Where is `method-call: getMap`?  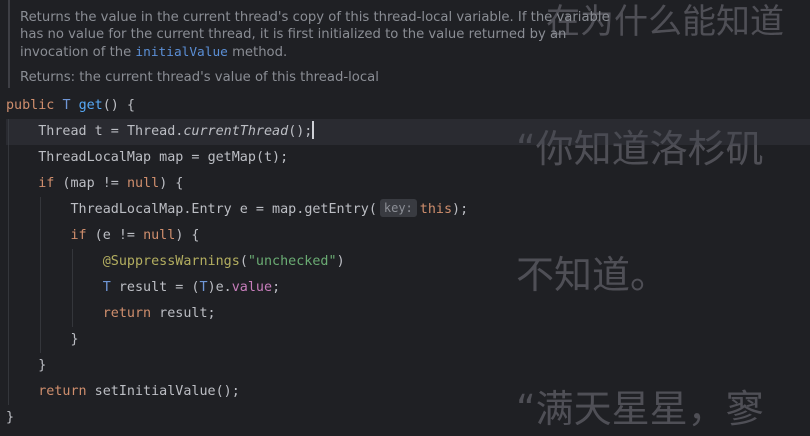
method-call: getMap is located at coordinates (231, 157).